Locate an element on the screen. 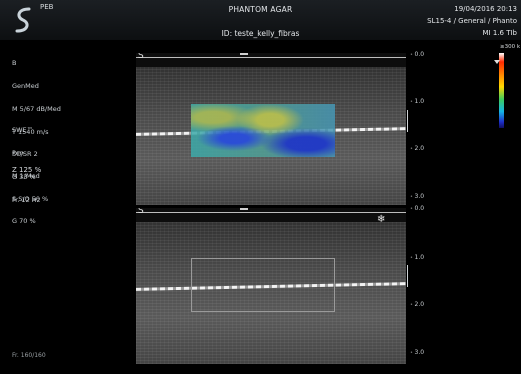 This screenshot has height=374, width=521. probe-preset: SL15-4 / General / Phanto is located at coordinates (472, 21).